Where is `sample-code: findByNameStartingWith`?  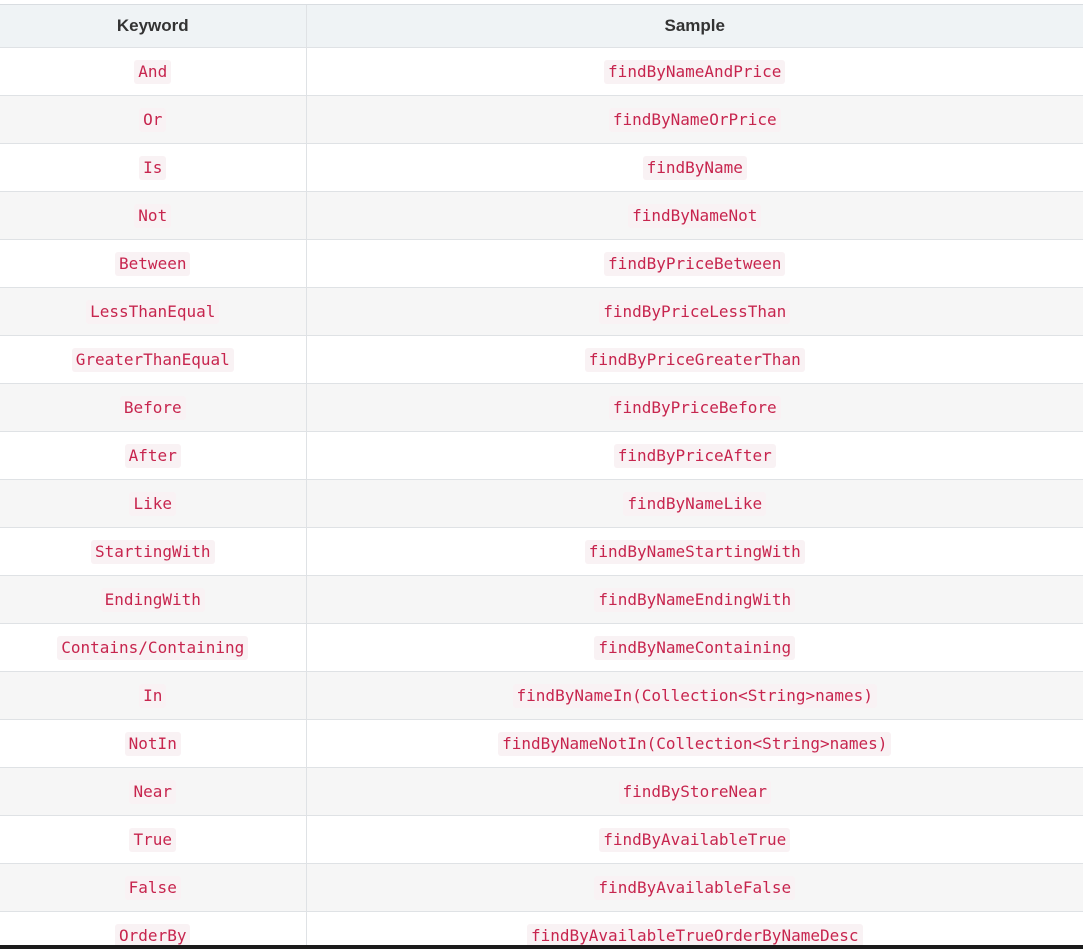
sample-code: findByNameStartingWith is located at coordinates (694, 551).